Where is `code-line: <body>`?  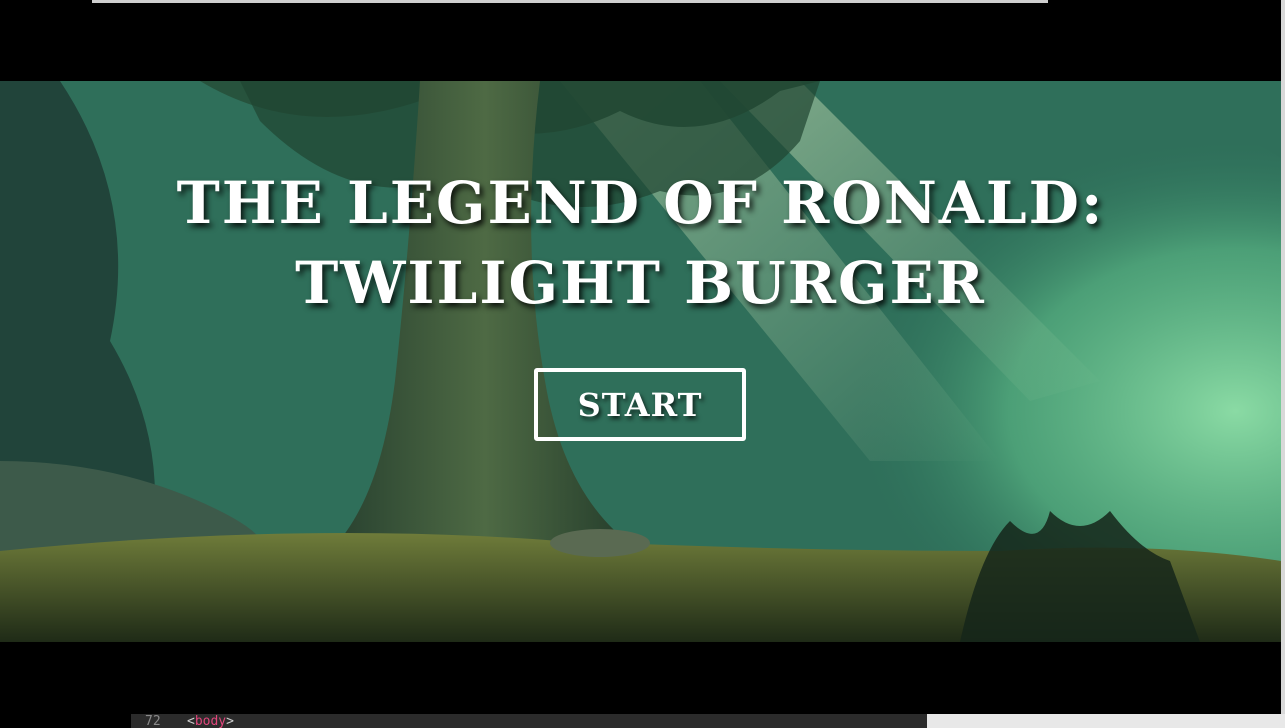
code-line: <body> is located at coordinates (210, 721).